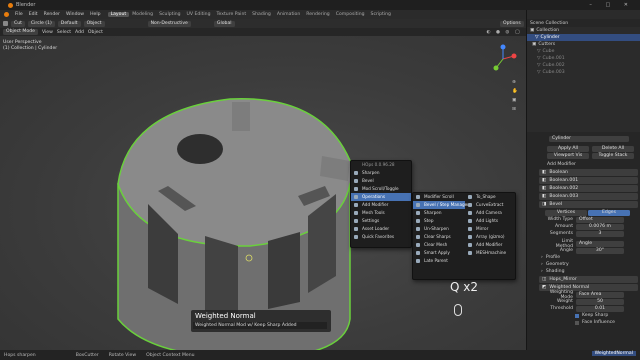  I want to click on menu-select: Select, so click(64, 32).